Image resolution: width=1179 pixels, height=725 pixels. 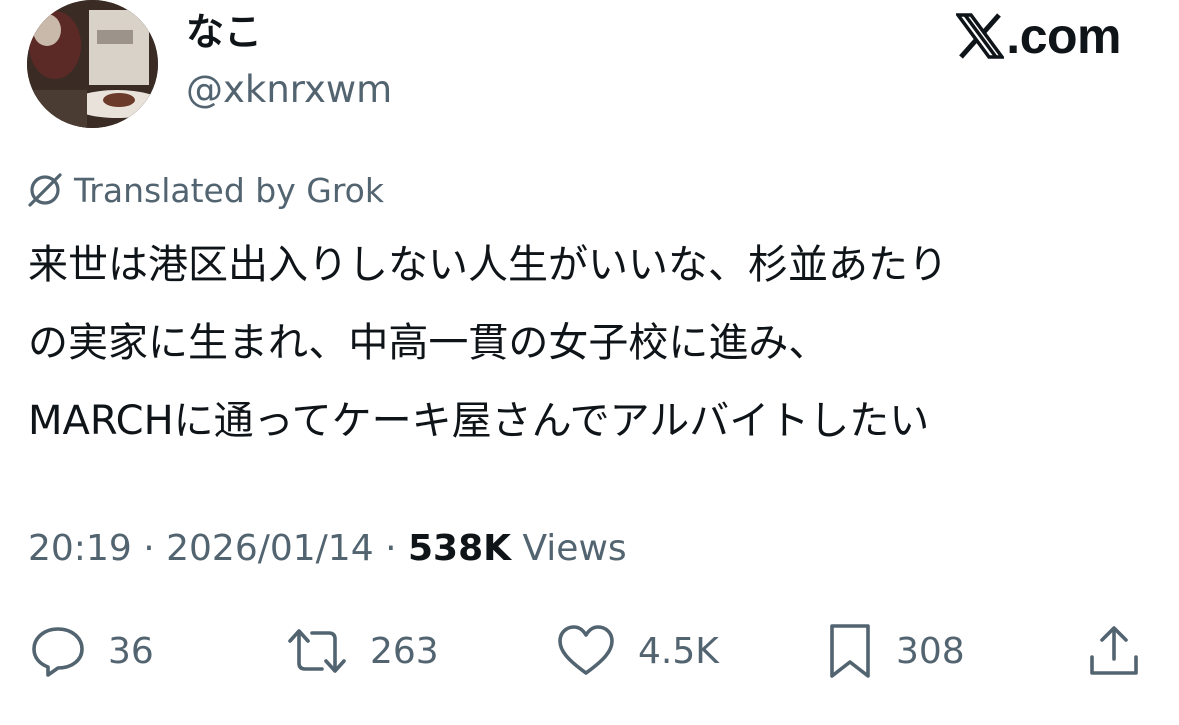 I want to click on brand-text: .com, so click(x=1063, y=36).